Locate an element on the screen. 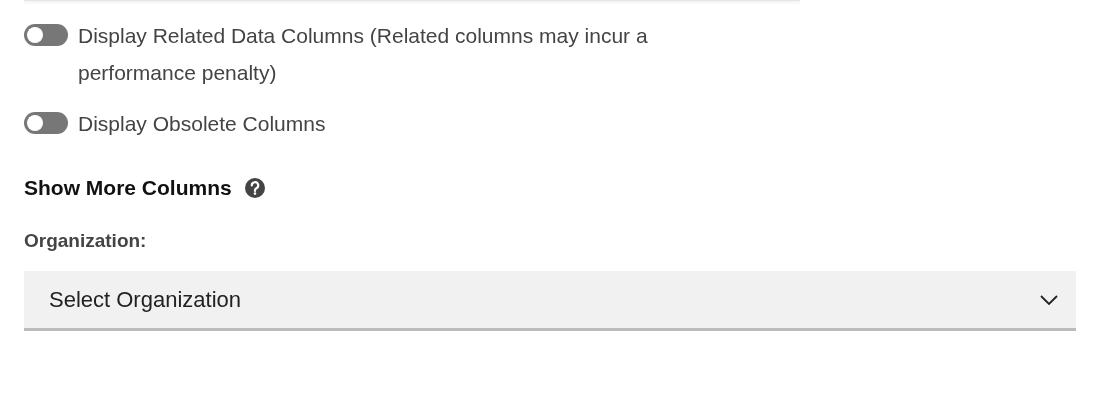 This screenshot has height=412, width=1112. toggle-label: Display Obsolete Columns is located at coordinates (202, 124).